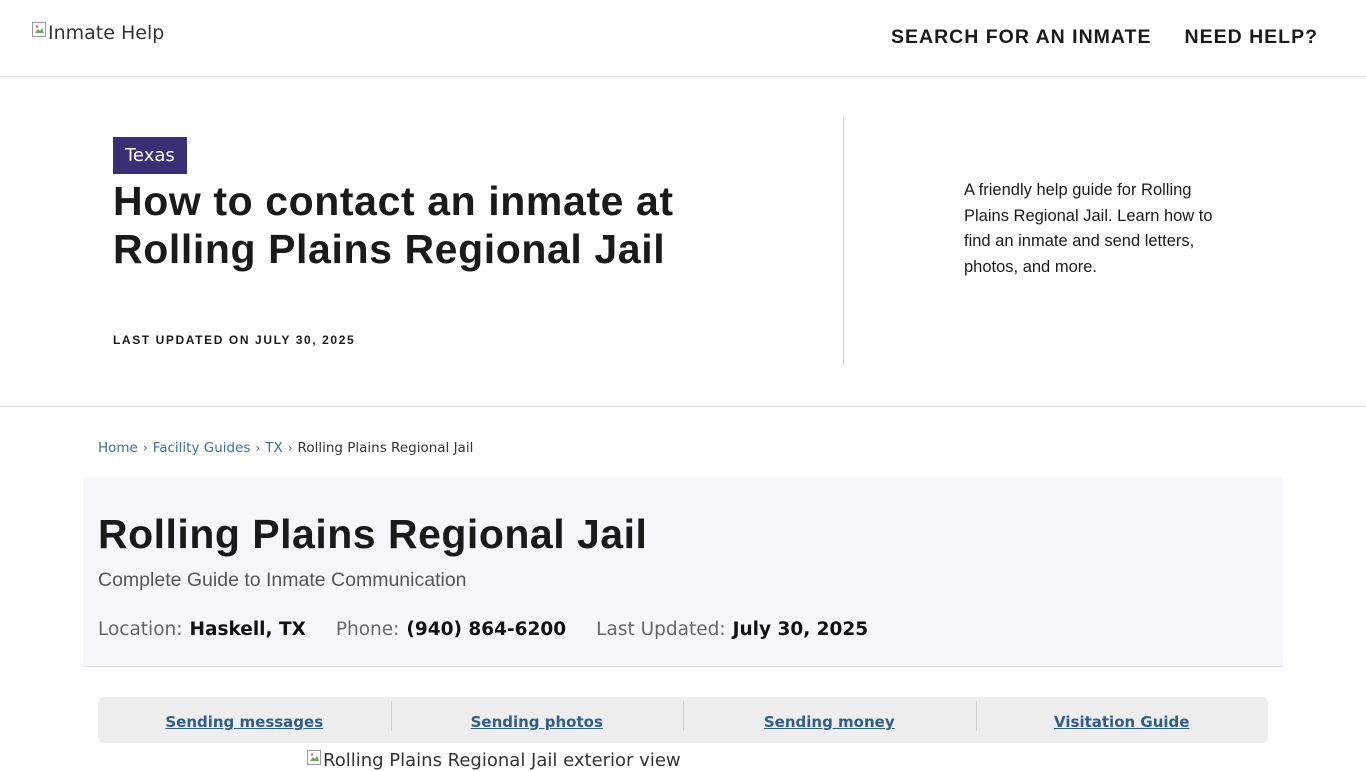  What do you see at coordinates (1021, 37) in the screenshot?
I see `nav-search-inmate: SEARCH FOR AN INMATE` at bounding box center [1021, 37].